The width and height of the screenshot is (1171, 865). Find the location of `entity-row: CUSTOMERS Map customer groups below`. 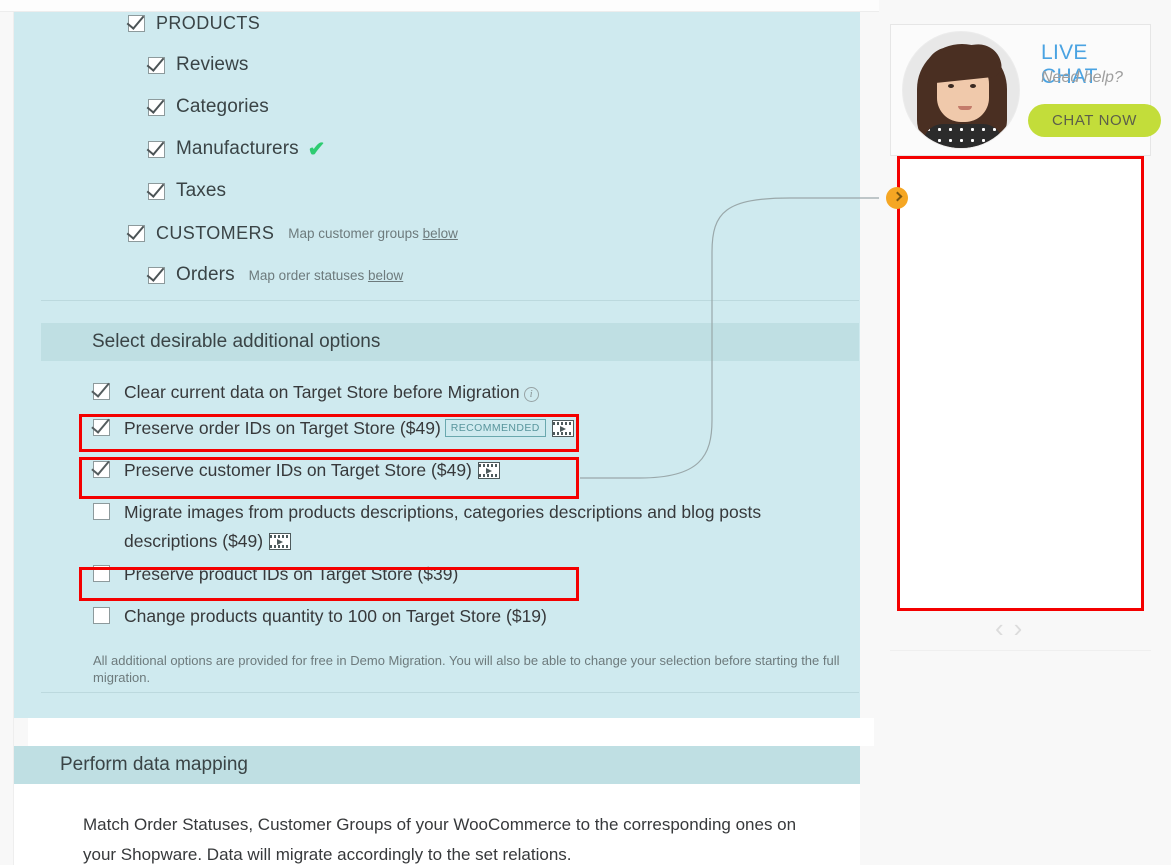

entity-row: CUSTOMERS Map customer groups below is located at coordinates (437, 233).